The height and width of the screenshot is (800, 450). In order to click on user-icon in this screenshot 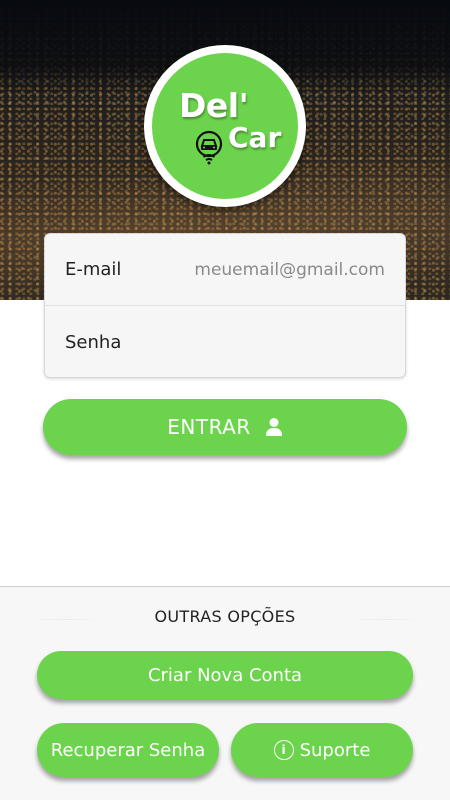, I will do `click(273, 427)`.